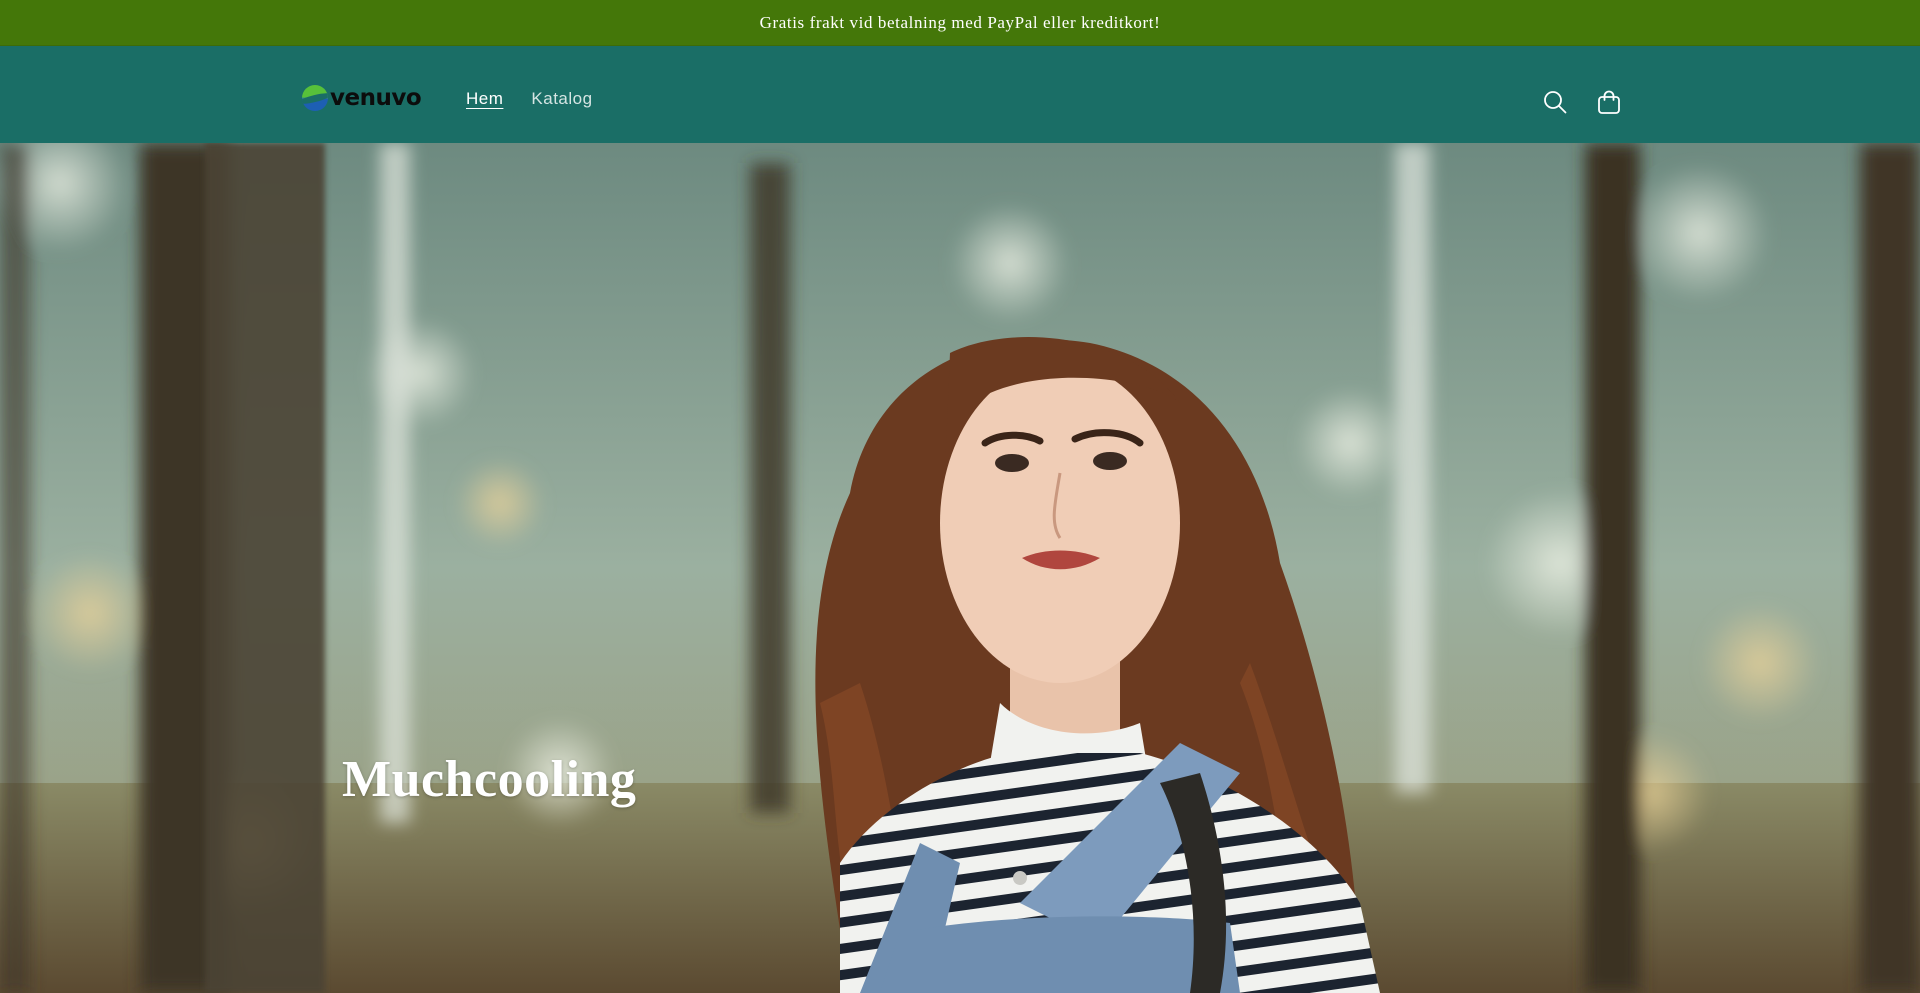  Describe the element at coordinates (561, 99) in the screenshot. I see `nav-link-katalog: Katalog` at that location.